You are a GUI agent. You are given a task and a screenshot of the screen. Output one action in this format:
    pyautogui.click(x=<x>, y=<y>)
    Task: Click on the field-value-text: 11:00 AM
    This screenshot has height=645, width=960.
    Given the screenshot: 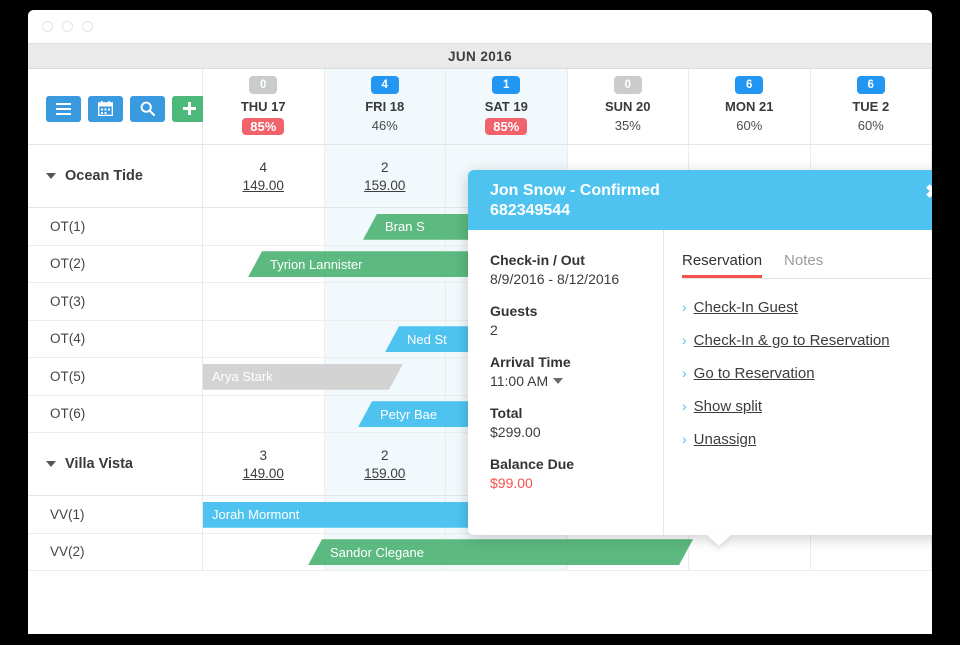 What is the action you would take?
    pyautogui.click(x=519, y=381)
    